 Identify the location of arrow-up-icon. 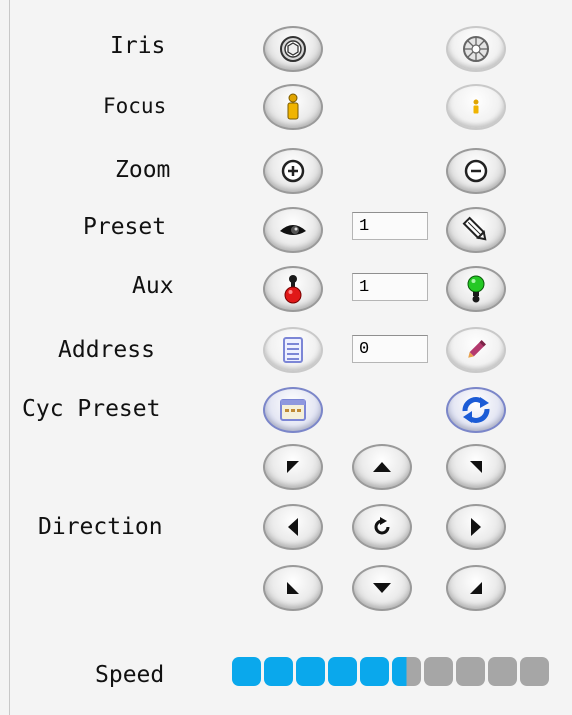
(382, 467).